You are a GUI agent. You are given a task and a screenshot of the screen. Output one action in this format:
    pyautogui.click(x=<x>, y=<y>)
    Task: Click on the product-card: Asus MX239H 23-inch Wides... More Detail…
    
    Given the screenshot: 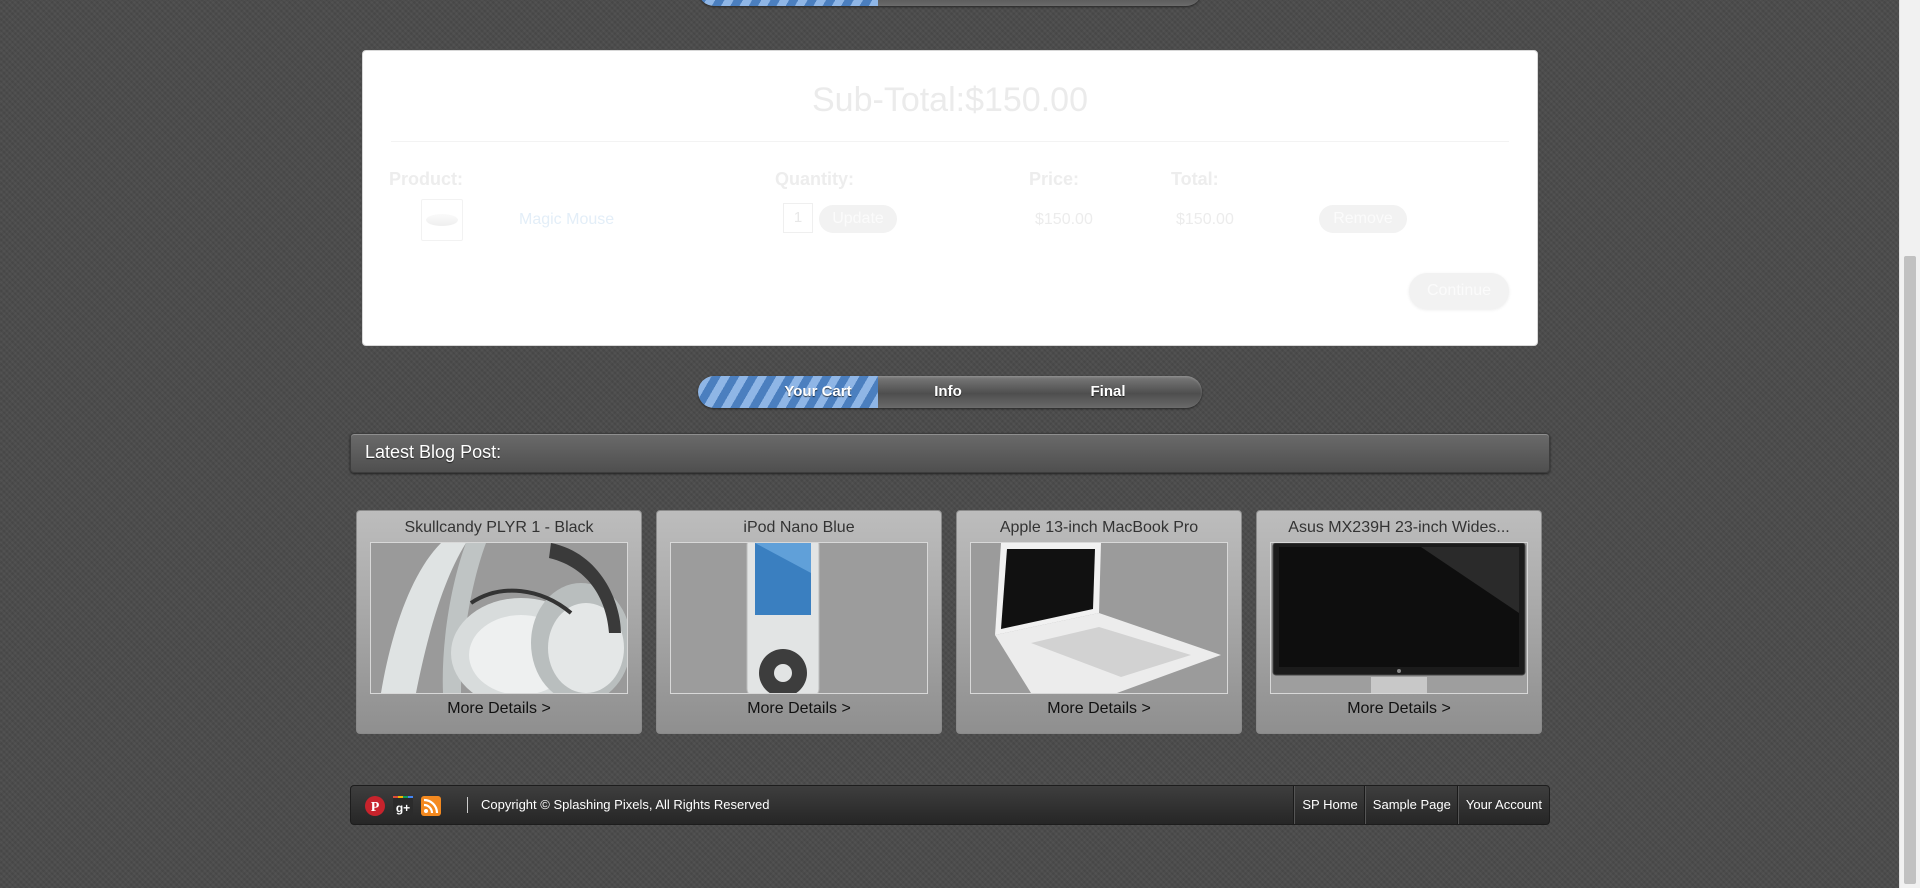 What is the action you would take?
    pyautogui.click(x=1399, y=622)
    